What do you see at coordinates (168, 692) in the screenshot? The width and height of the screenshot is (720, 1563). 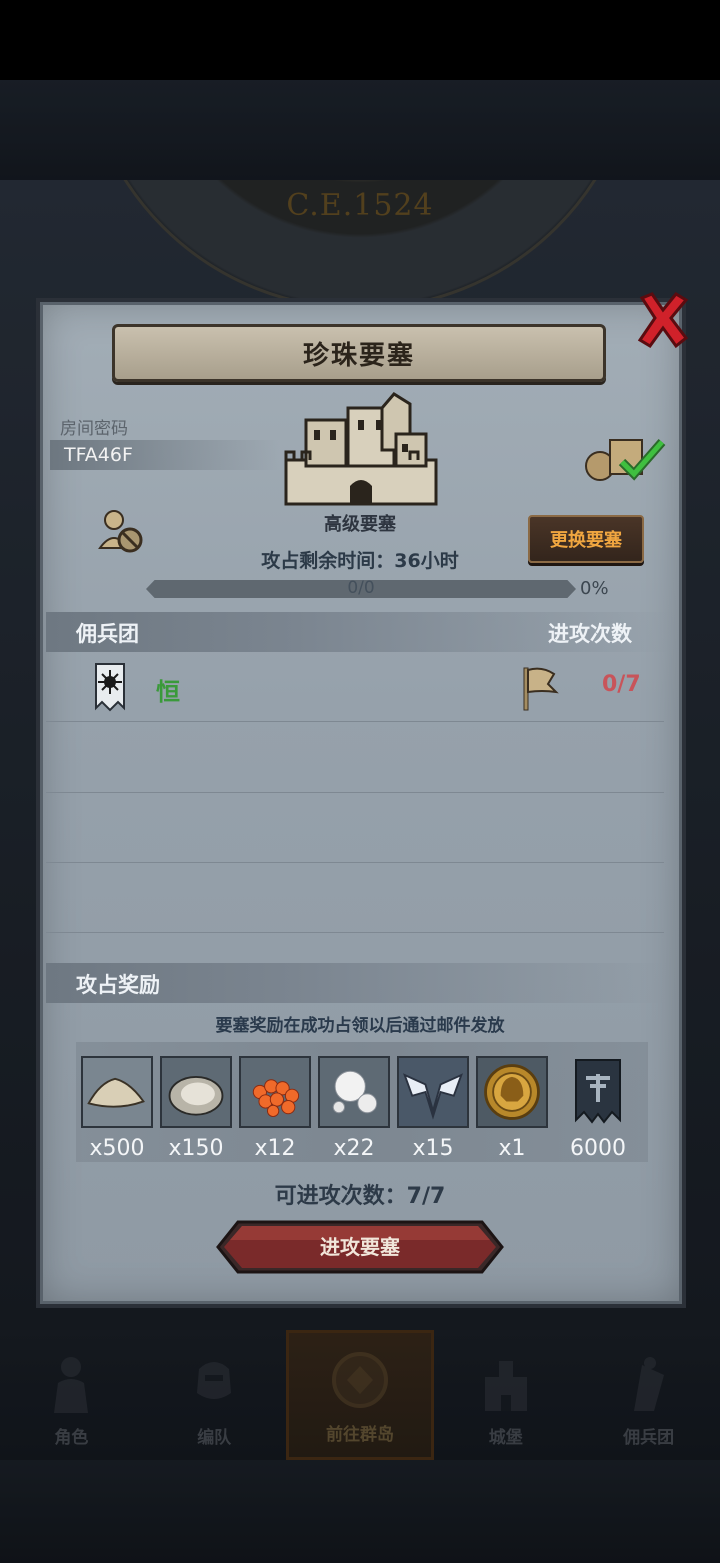 I see `team-name: 恒` at bounding box center [168, 692].